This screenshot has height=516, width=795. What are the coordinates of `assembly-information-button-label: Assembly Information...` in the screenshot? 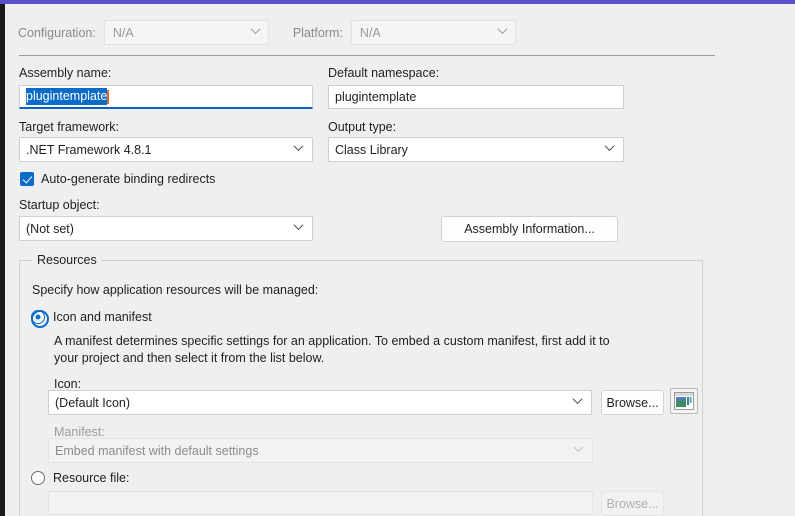 It's located at (529, 229).